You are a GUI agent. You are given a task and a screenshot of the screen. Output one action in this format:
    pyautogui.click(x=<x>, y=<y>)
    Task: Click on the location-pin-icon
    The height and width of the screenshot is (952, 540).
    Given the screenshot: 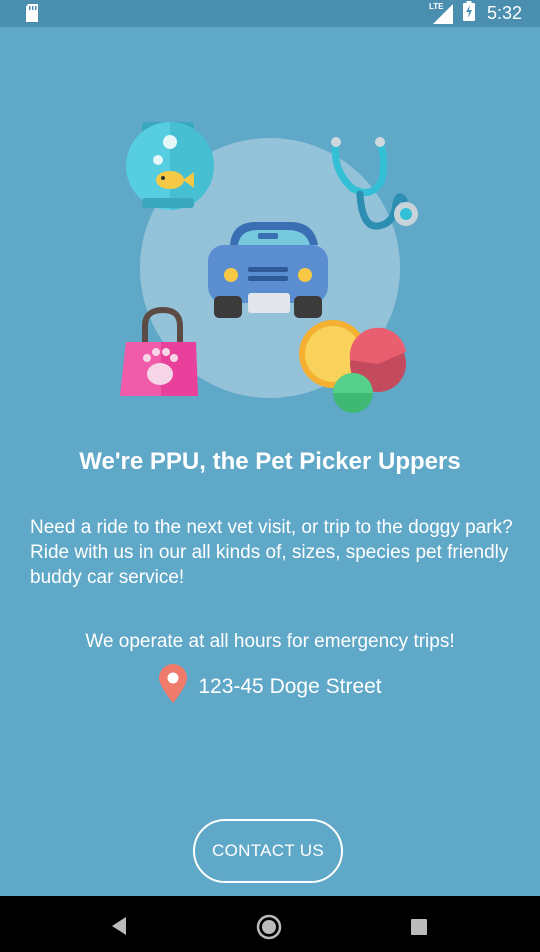 What is the action you would take?
    pyautogui.click(x=173, y=686)
    